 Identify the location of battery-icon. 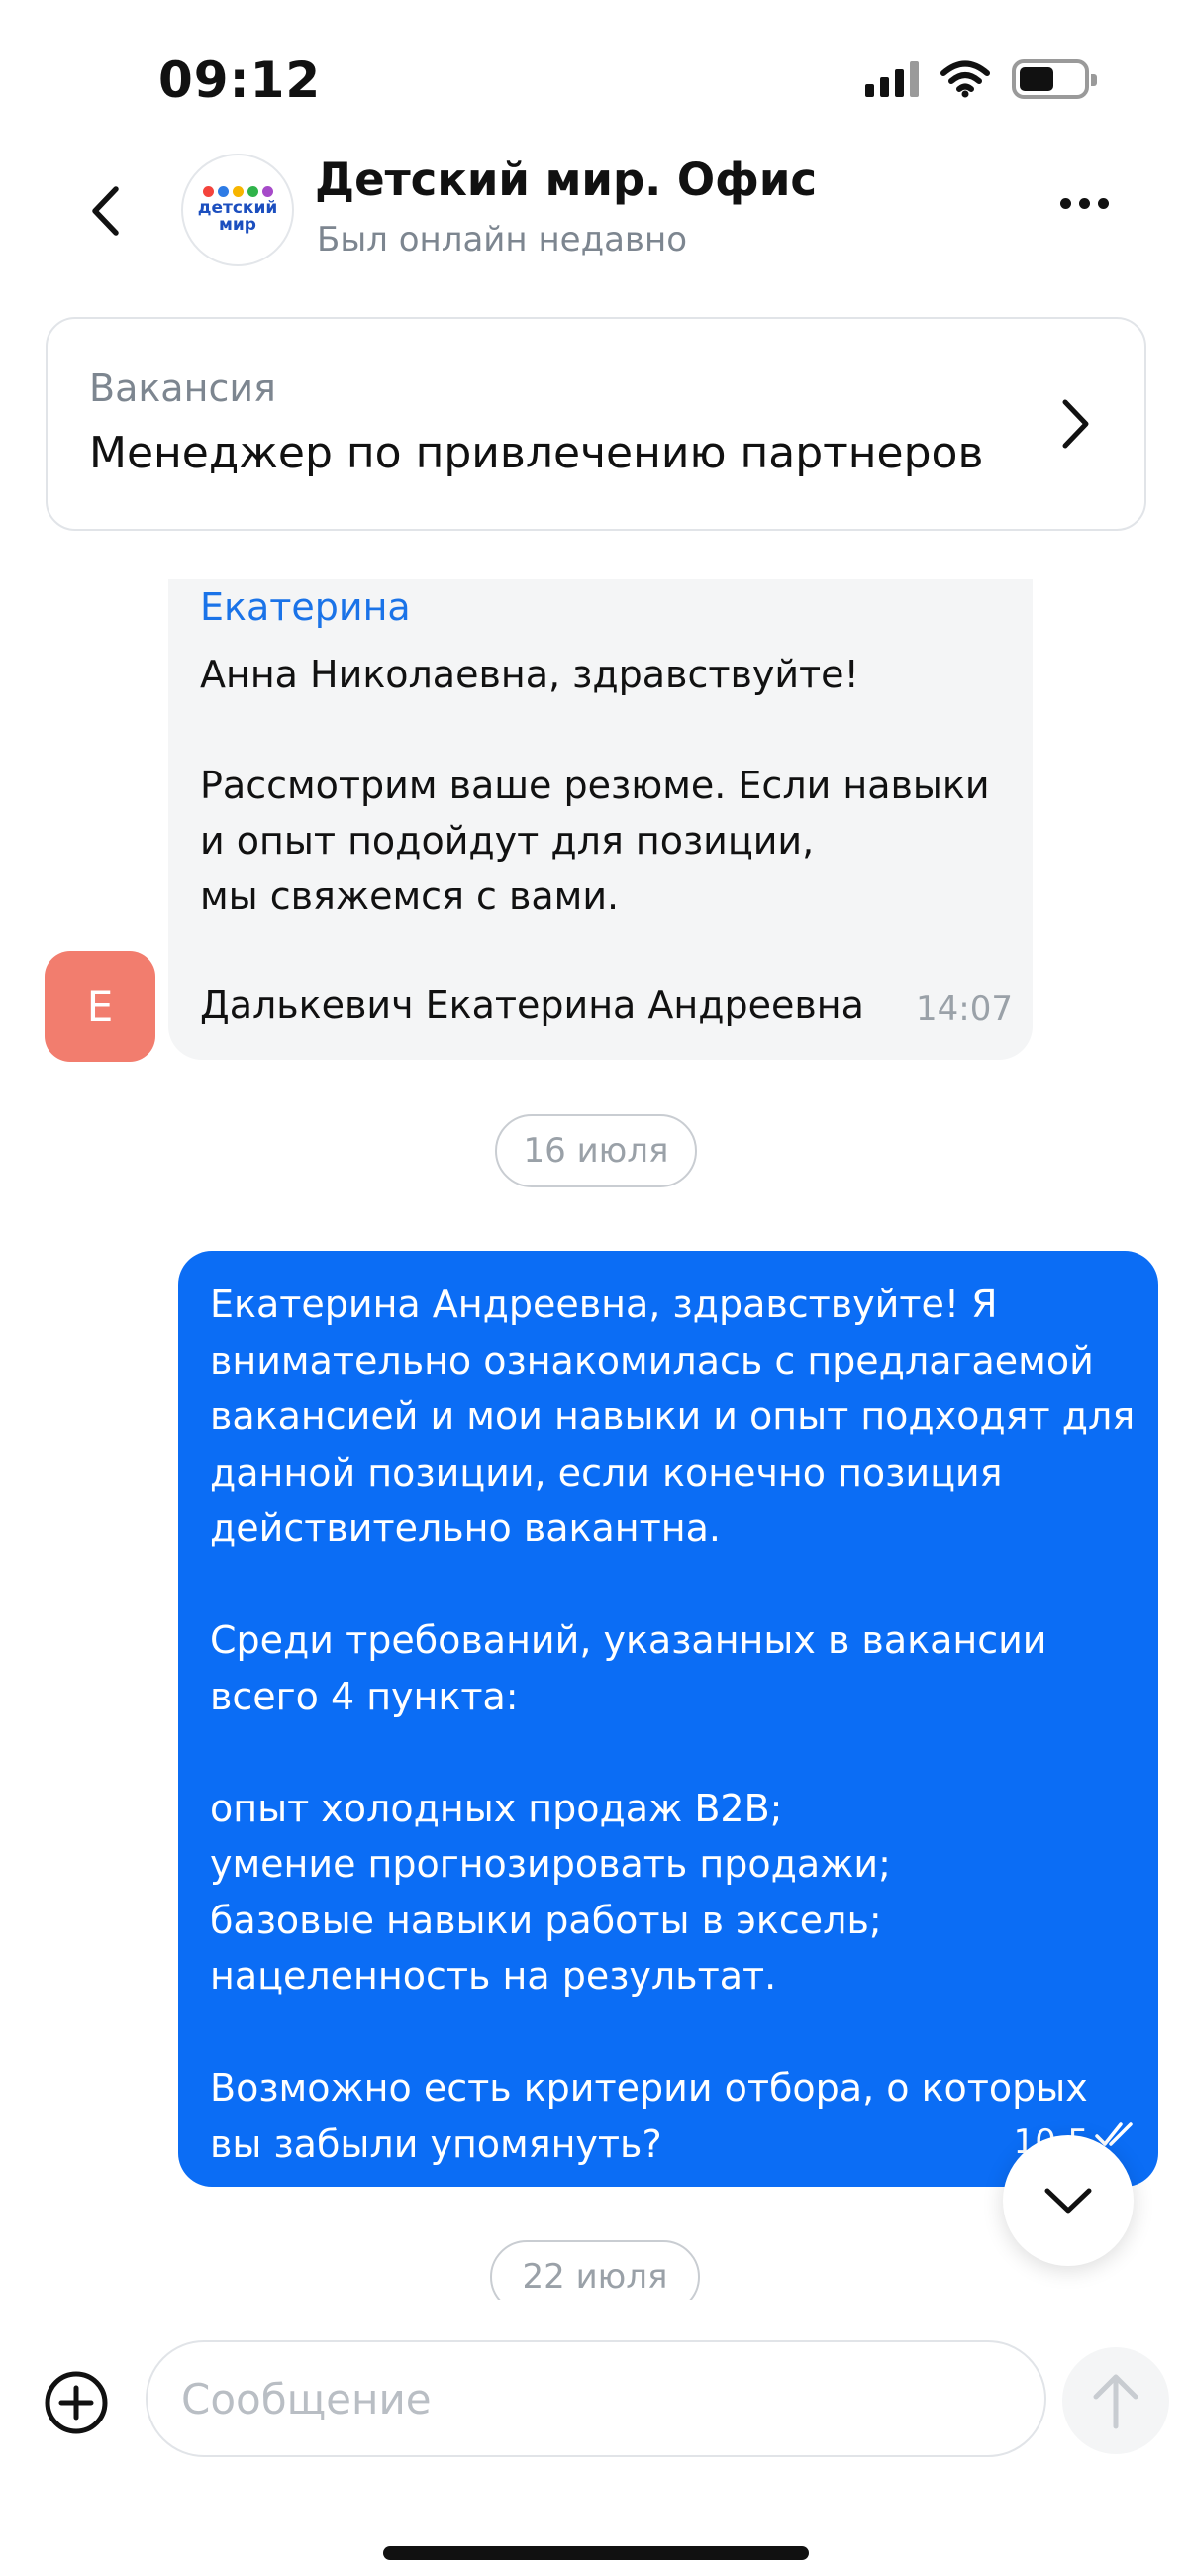
(1054, 79).